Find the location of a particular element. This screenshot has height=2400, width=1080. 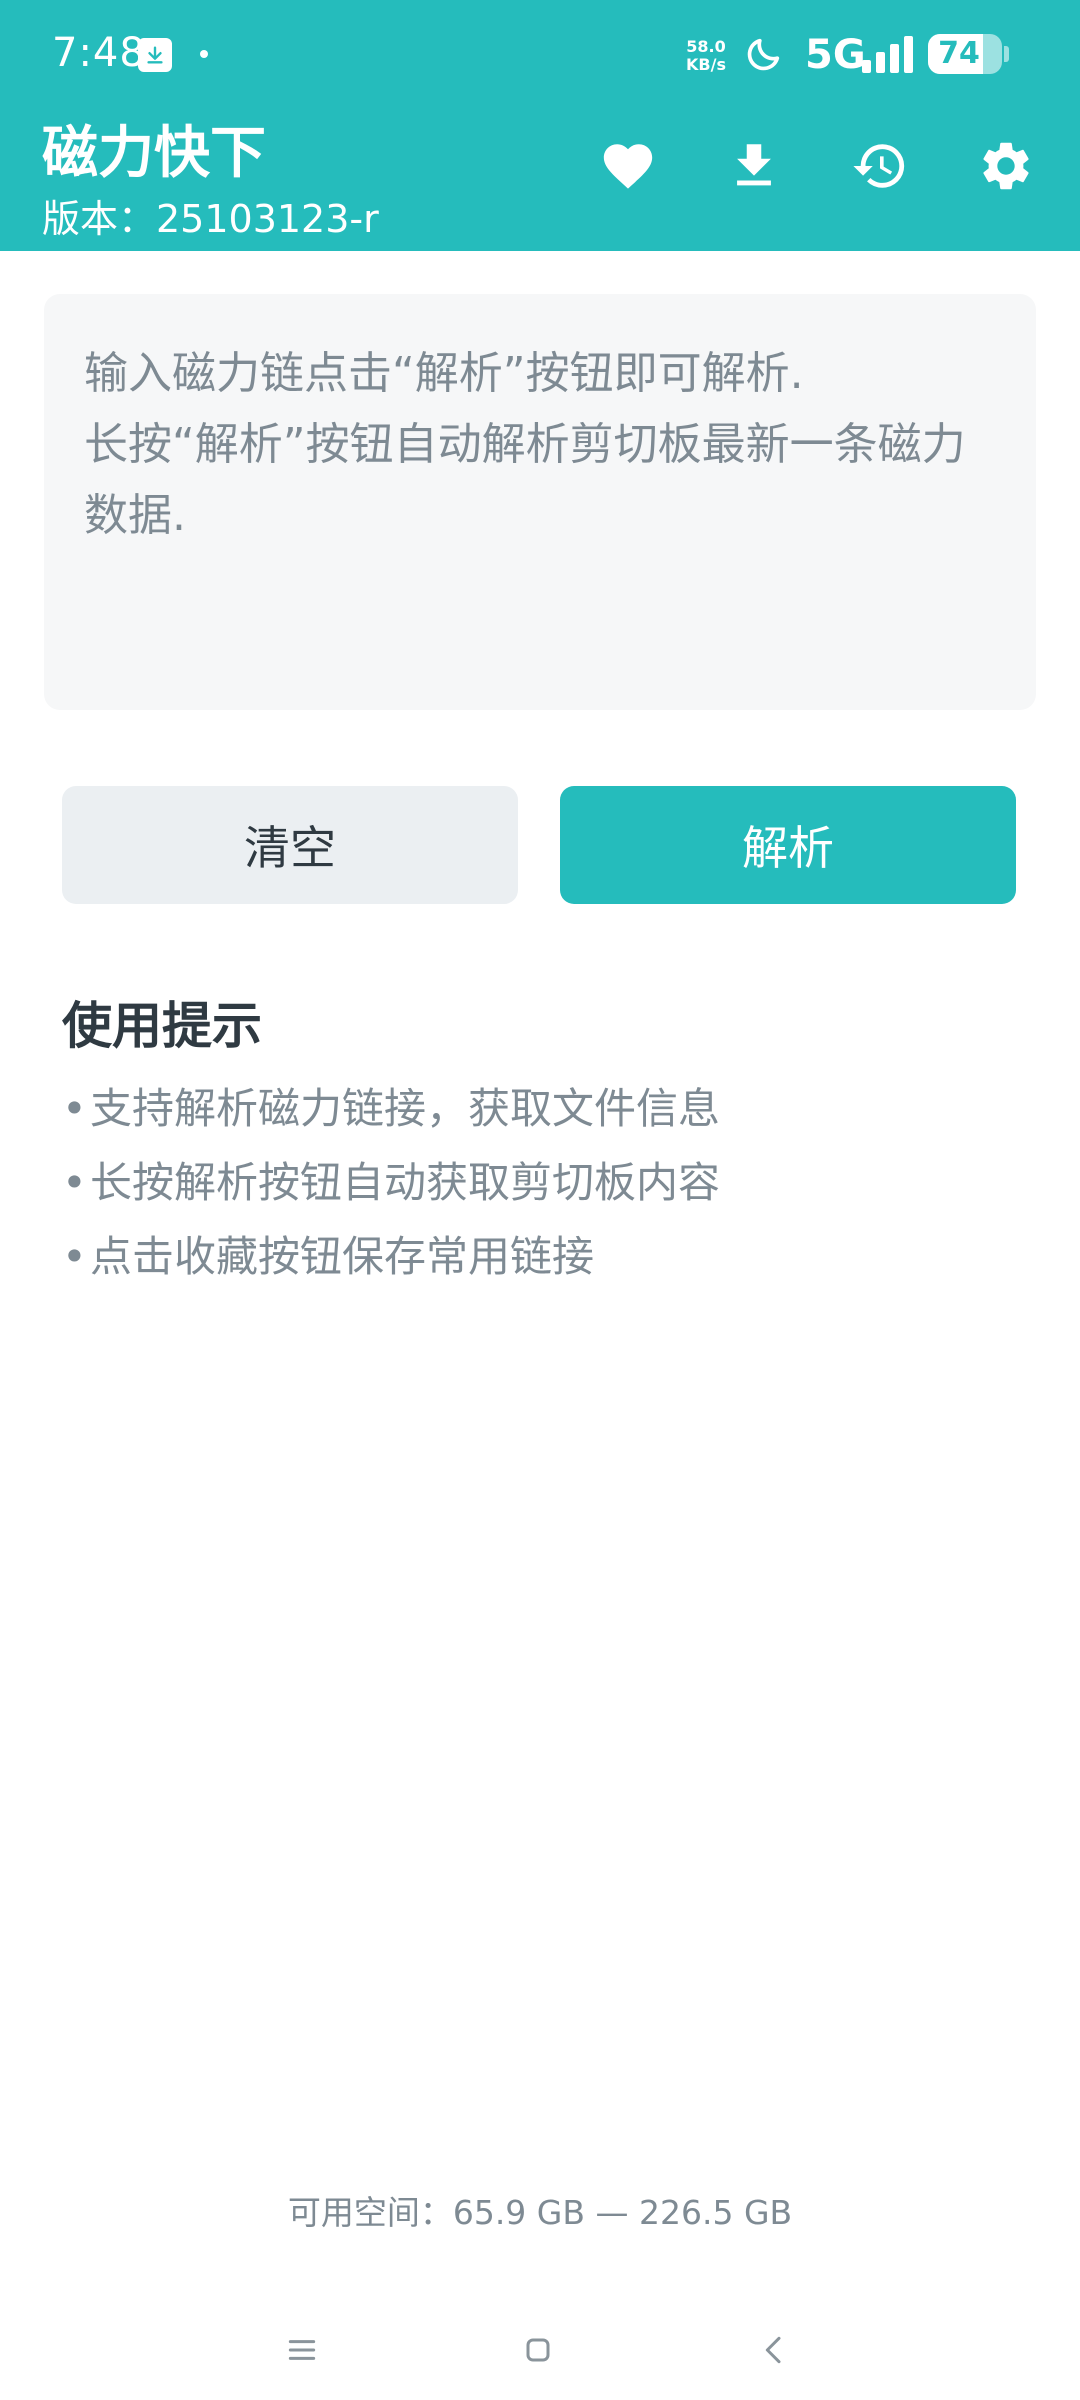

network-speed-unit: KB/s is located at coordinates (706, 64).